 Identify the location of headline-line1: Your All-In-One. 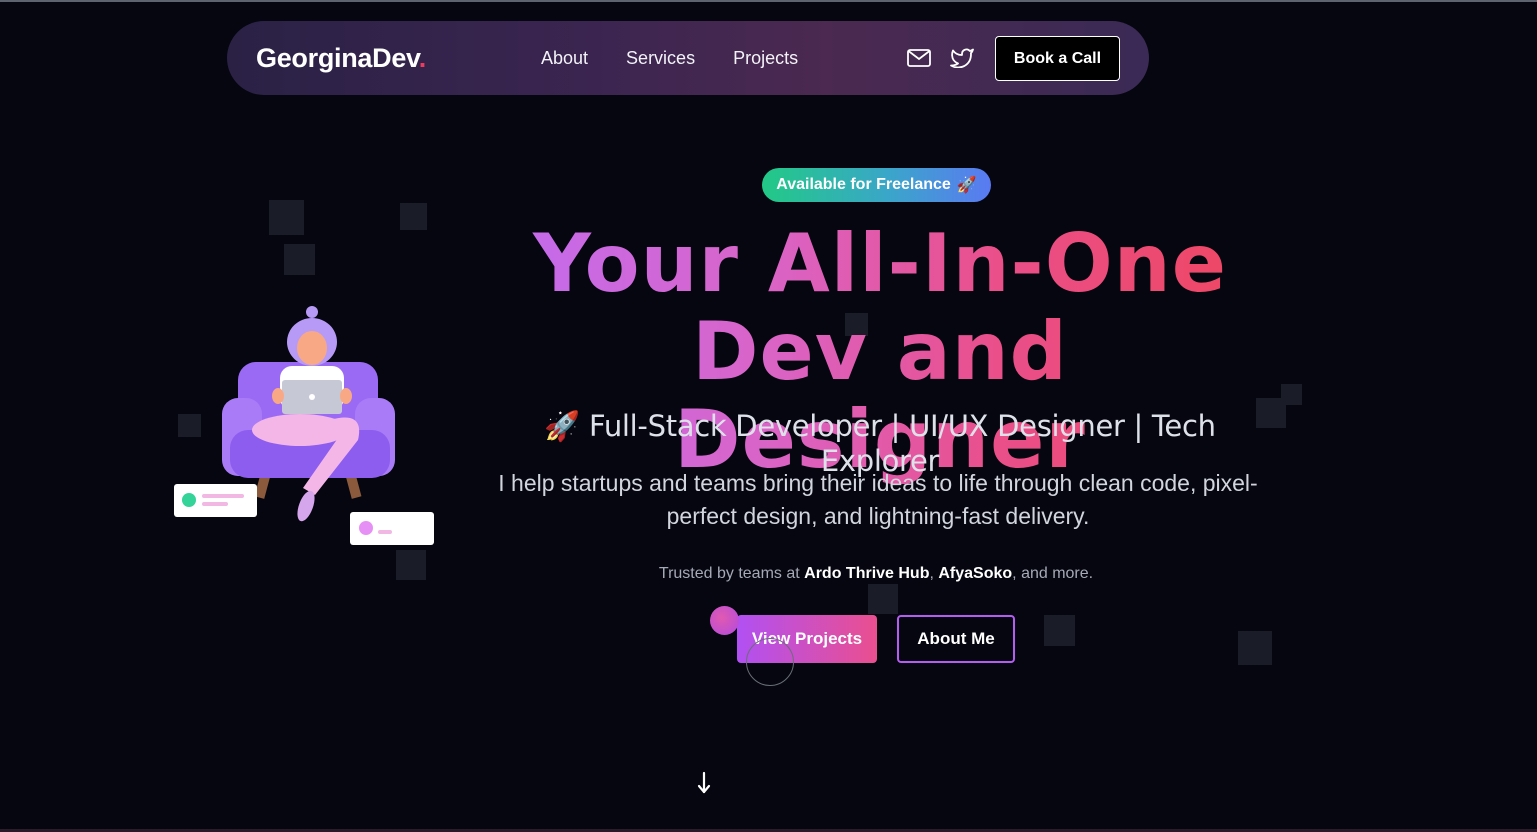
(880, 263).